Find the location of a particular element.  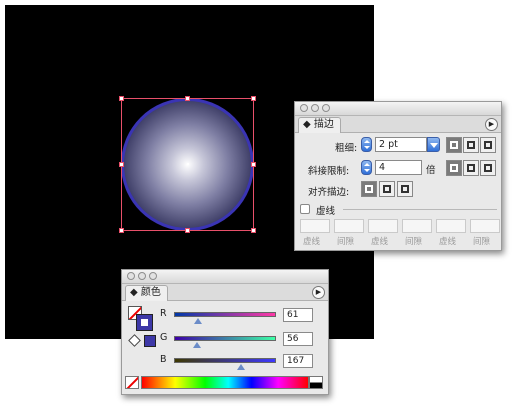

selection-handle-bl is located at coordinates (121, 230).